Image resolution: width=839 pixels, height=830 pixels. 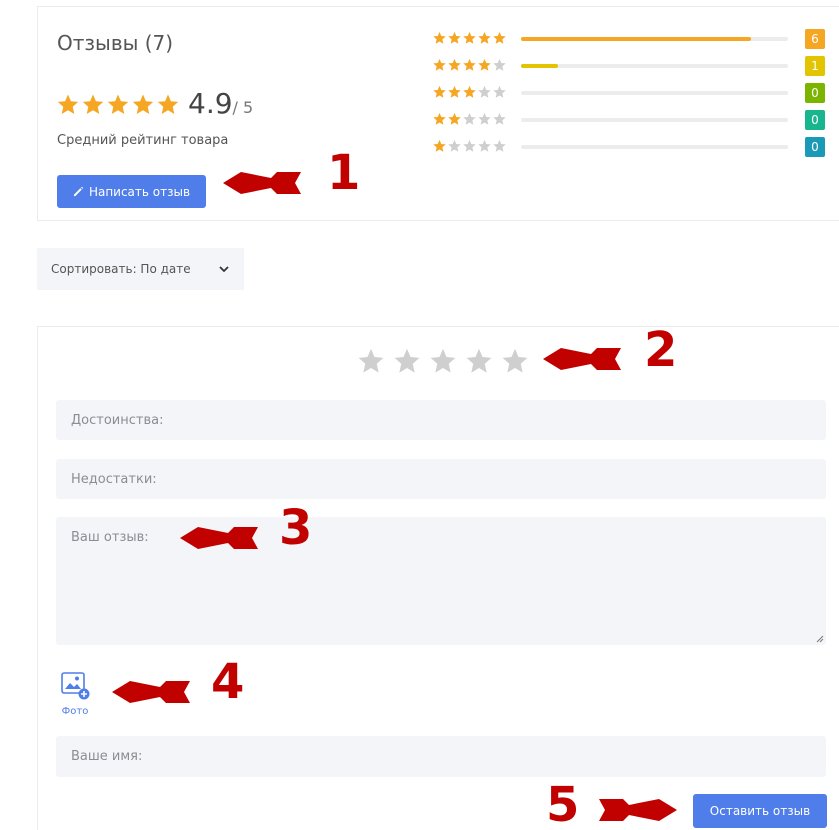 What do you see at coordinates (228, 682) in the screenshot?
I see `annotation-number: 4` at bounding box center [228, 682].